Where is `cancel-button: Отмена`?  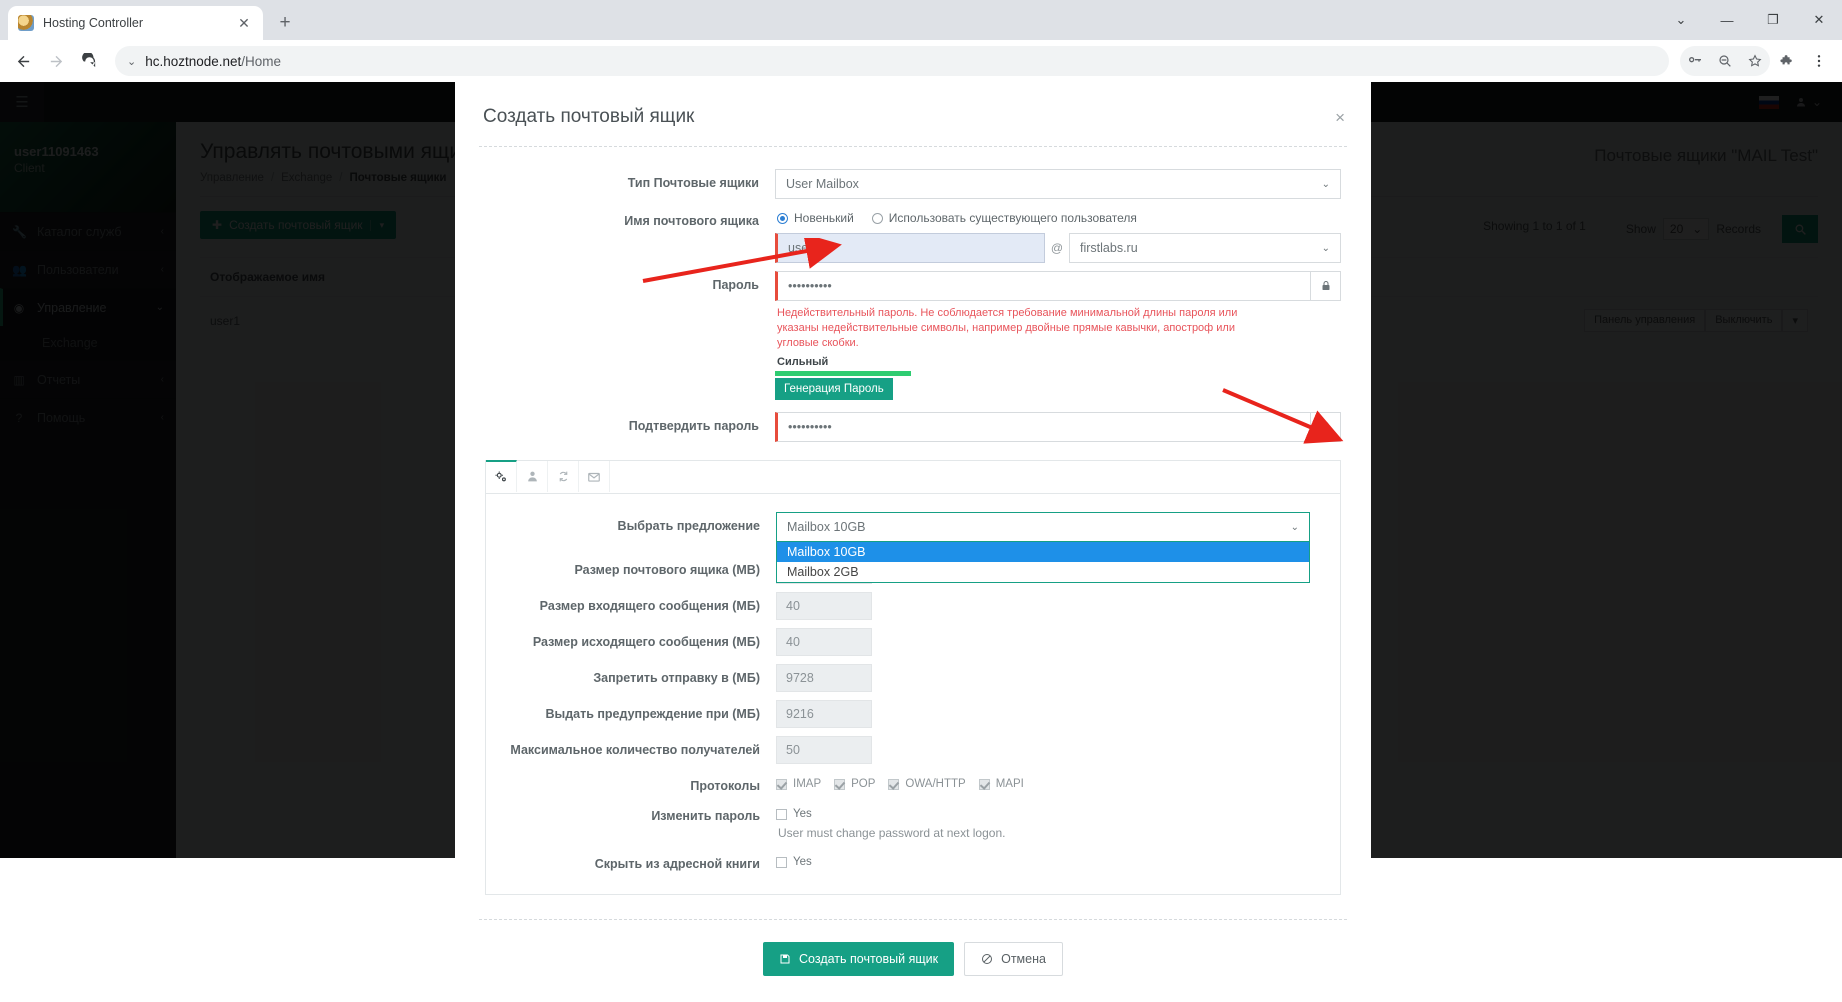
cancel-button: Отмена is located at coordinates (1013, 959).